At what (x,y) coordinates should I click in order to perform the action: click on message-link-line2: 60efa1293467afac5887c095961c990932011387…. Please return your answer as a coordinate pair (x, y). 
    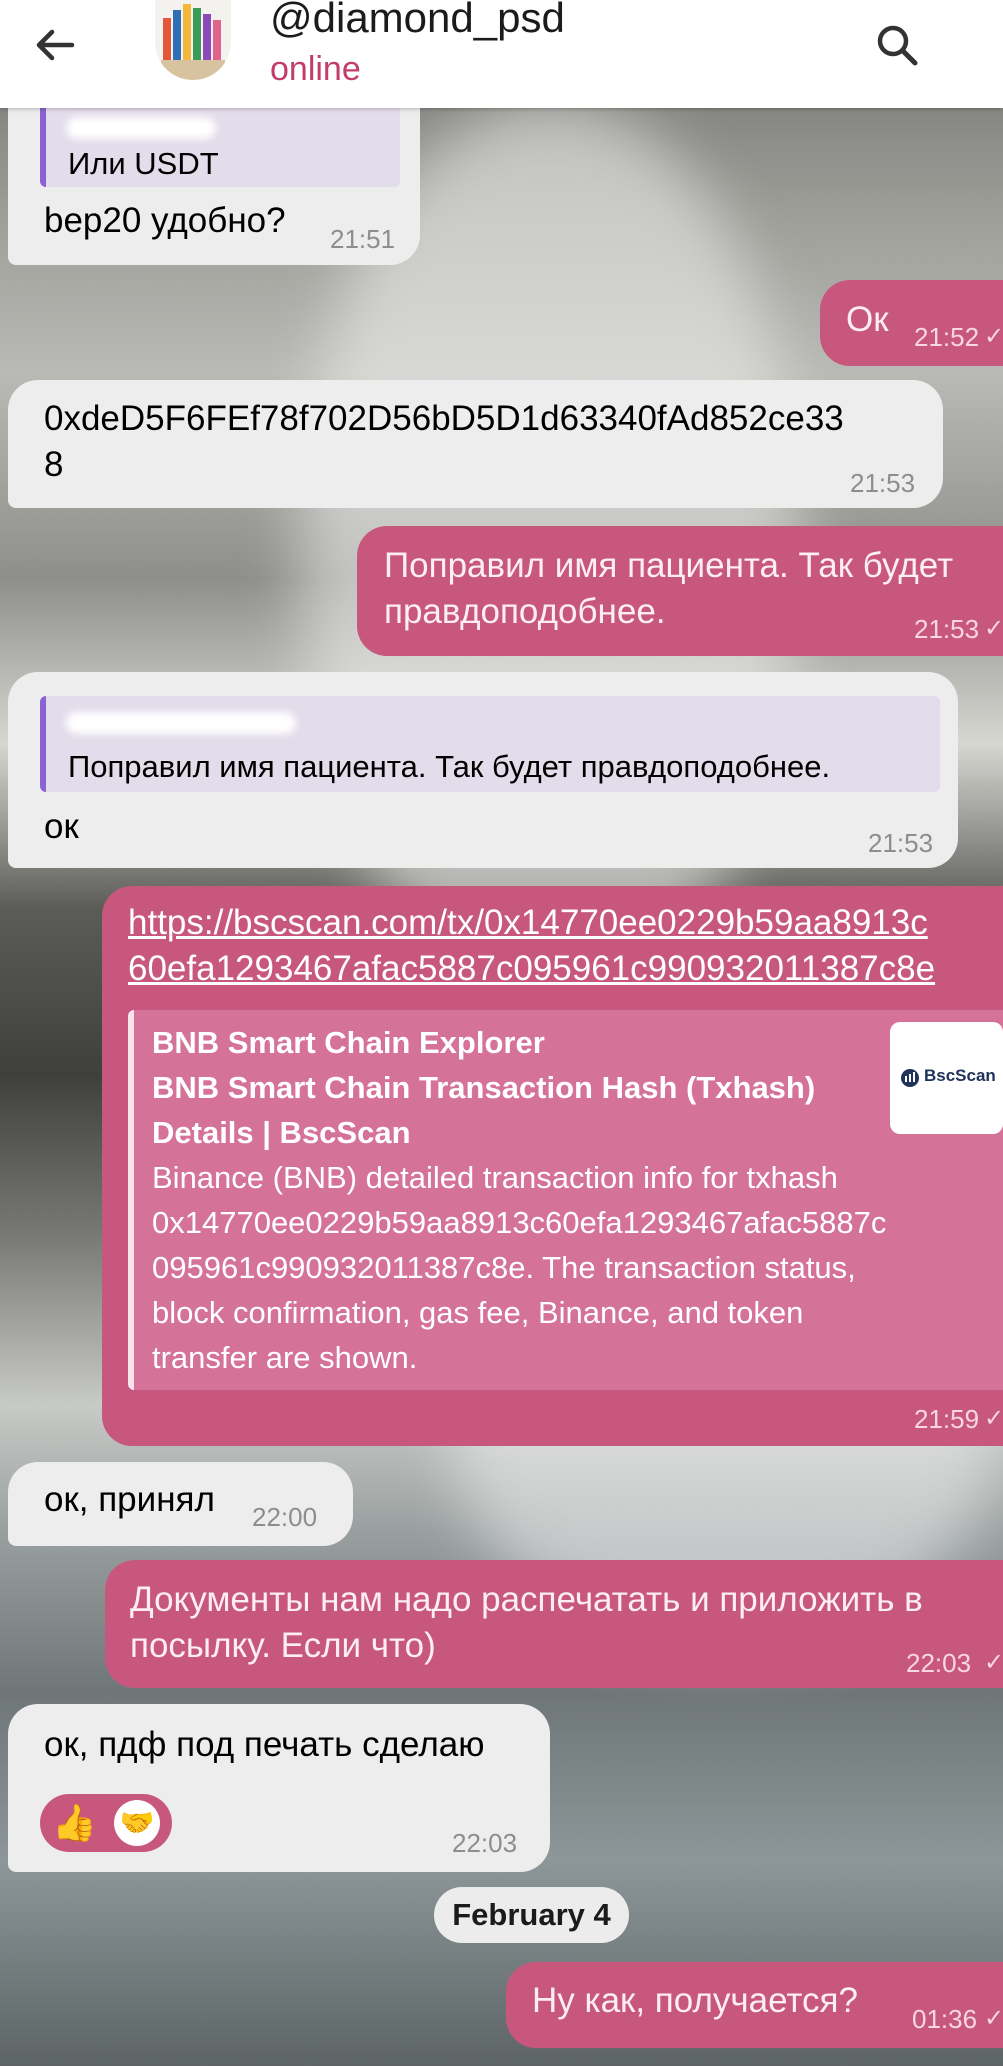
    Looking at the image, I should click on (531, 969).